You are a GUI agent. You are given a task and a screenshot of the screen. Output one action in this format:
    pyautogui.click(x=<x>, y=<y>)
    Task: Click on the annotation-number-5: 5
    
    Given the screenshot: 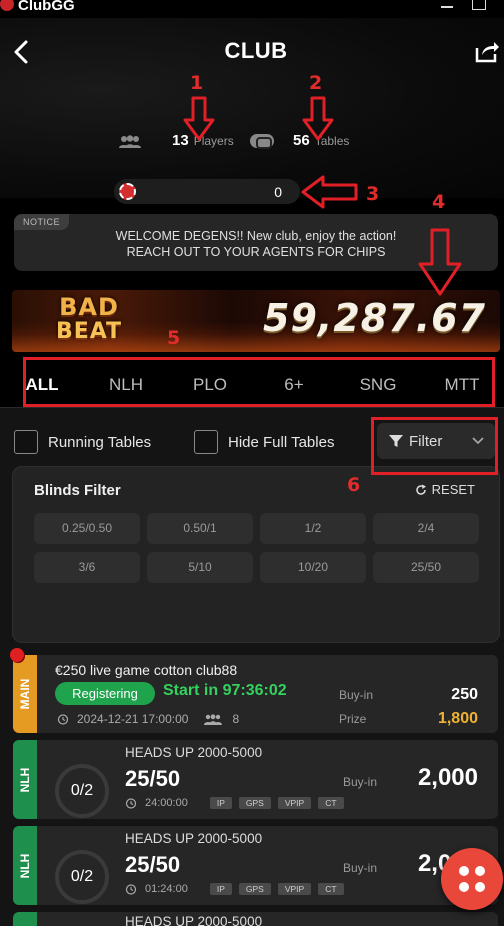 What is the action you would take?
    pyautogui.click(x=174, y=338)
    